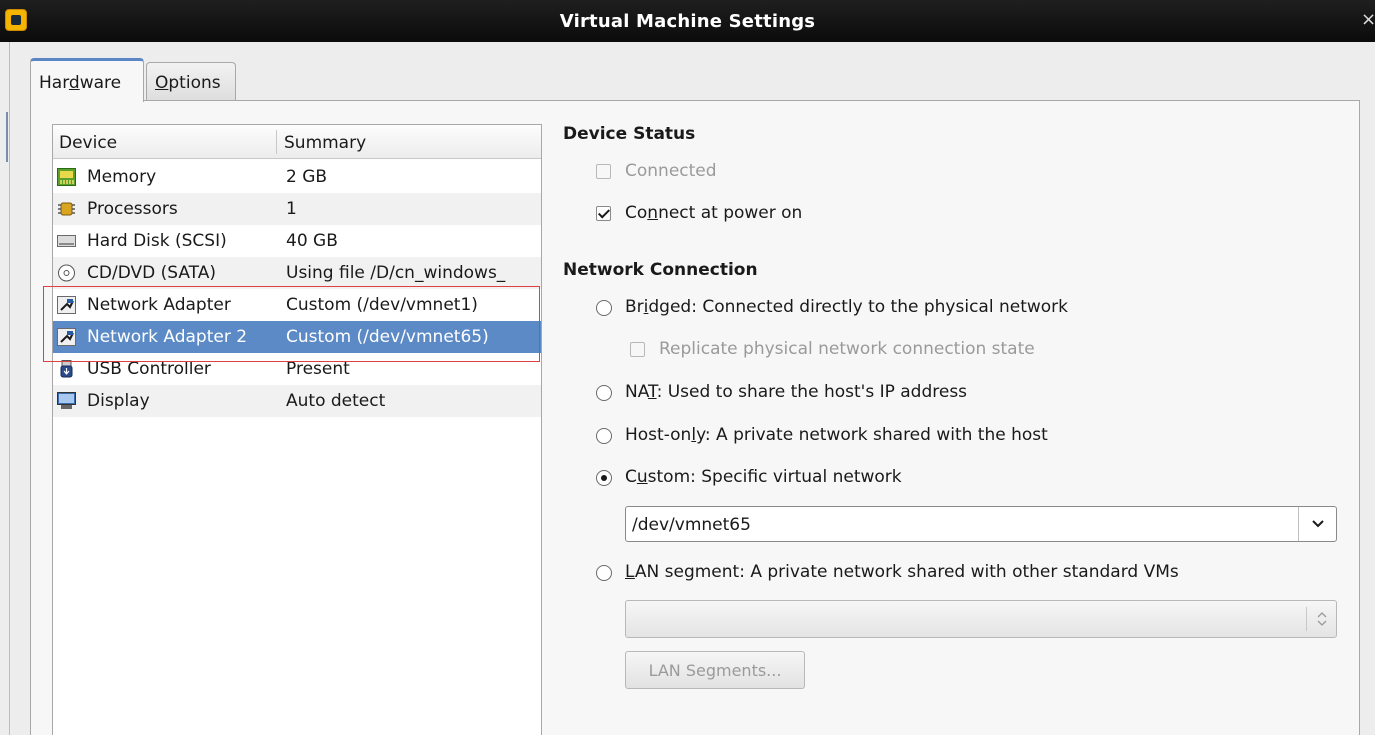 This screenshot has width=1375, height=735. I want to click on lan-segment-radio, so click(604, 573).